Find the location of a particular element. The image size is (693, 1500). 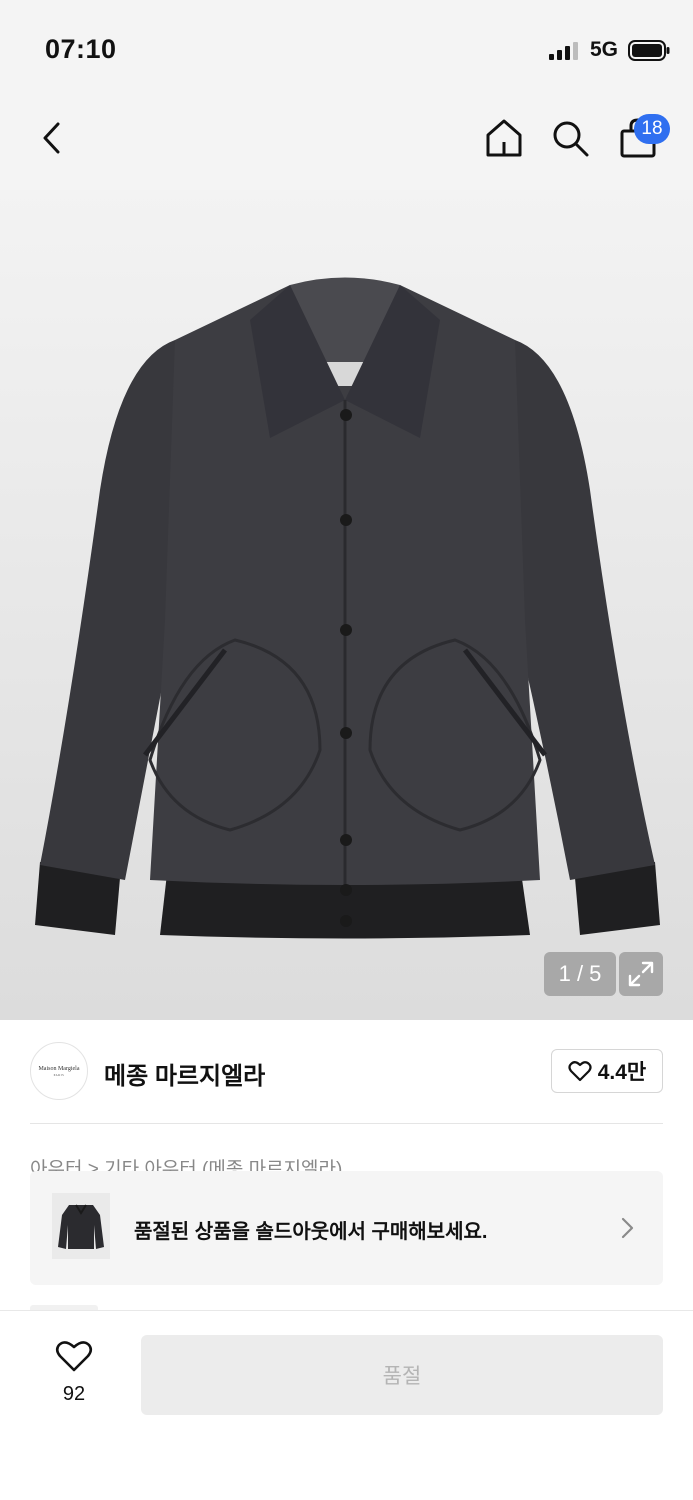

cart-badge: 18 is located at coordinates (652, 129).